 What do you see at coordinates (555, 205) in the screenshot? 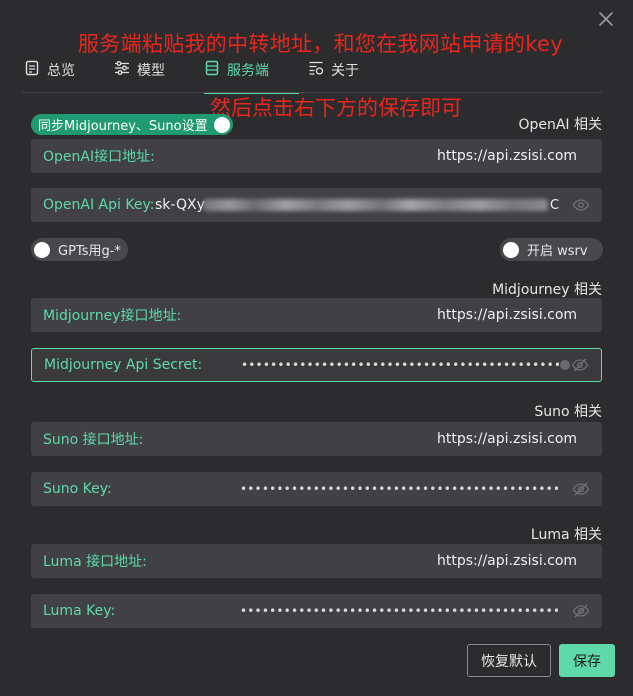
I see `key-suffix: C` at bounding box center [555, 205].